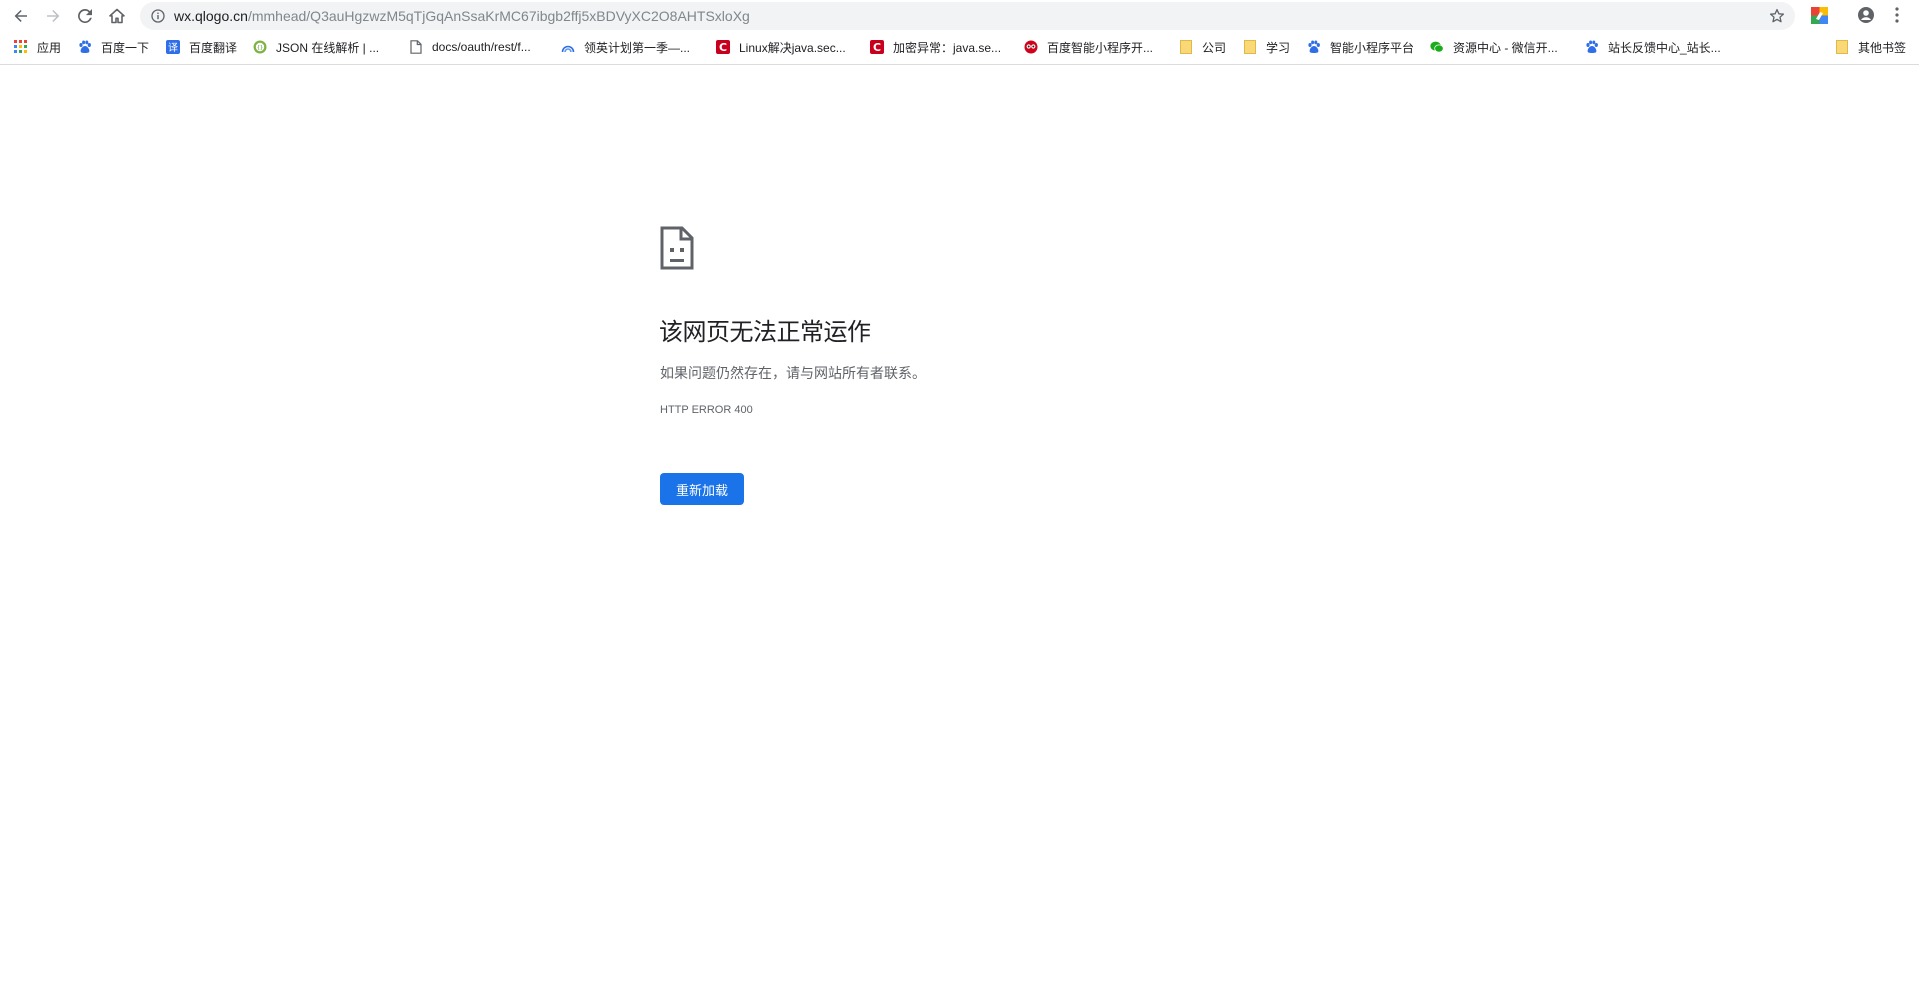 The height and width of the screenshot is (988, 1919). What do you see at coordinates (1866, 15) in the screenshot?
I see `profile-icon` at bounding box center [1866, 15].